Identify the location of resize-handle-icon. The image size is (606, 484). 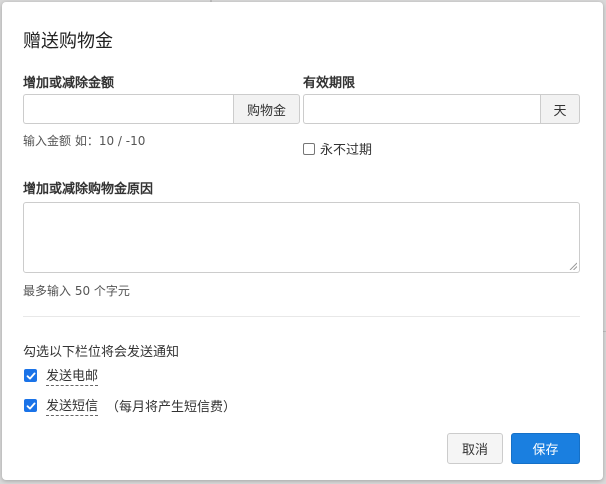
(573, 266).